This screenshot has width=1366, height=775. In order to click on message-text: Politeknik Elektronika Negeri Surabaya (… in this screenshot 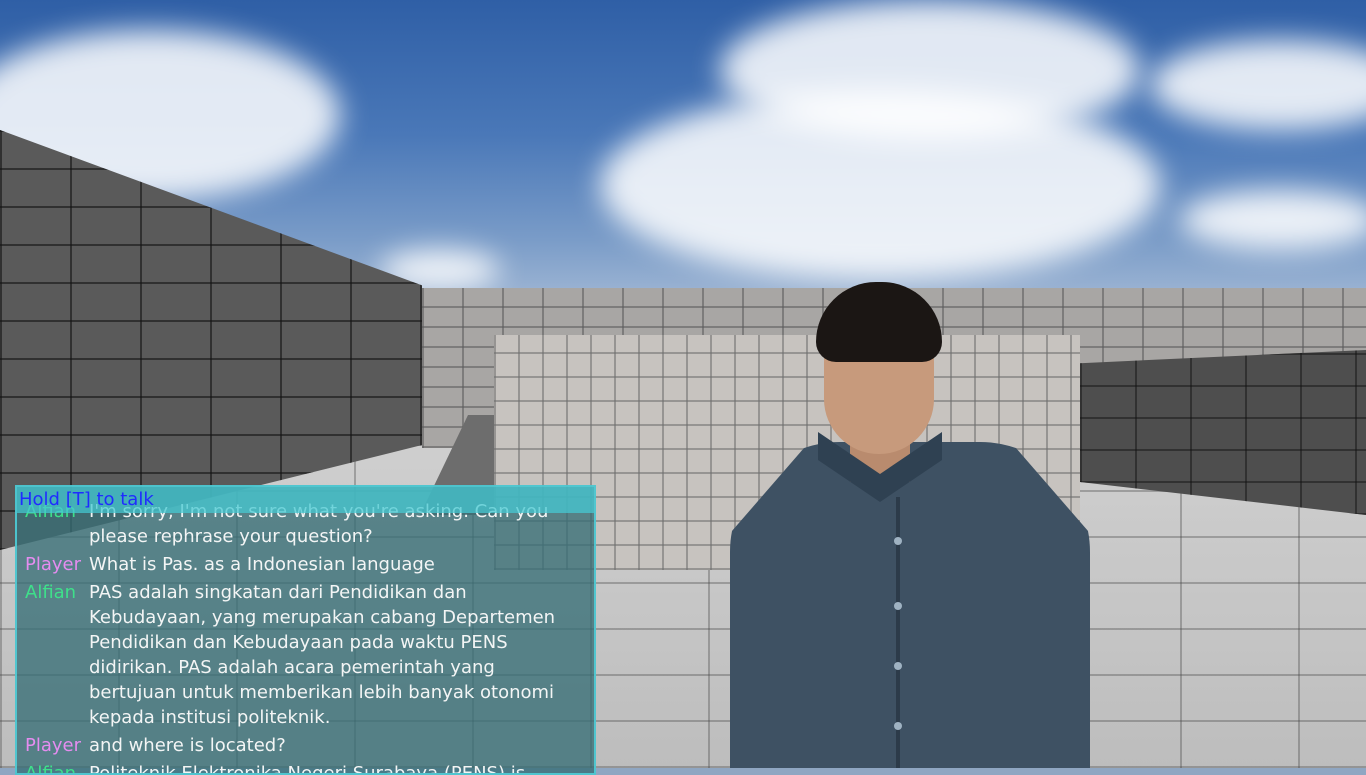, I will do `click(307, 769)`.